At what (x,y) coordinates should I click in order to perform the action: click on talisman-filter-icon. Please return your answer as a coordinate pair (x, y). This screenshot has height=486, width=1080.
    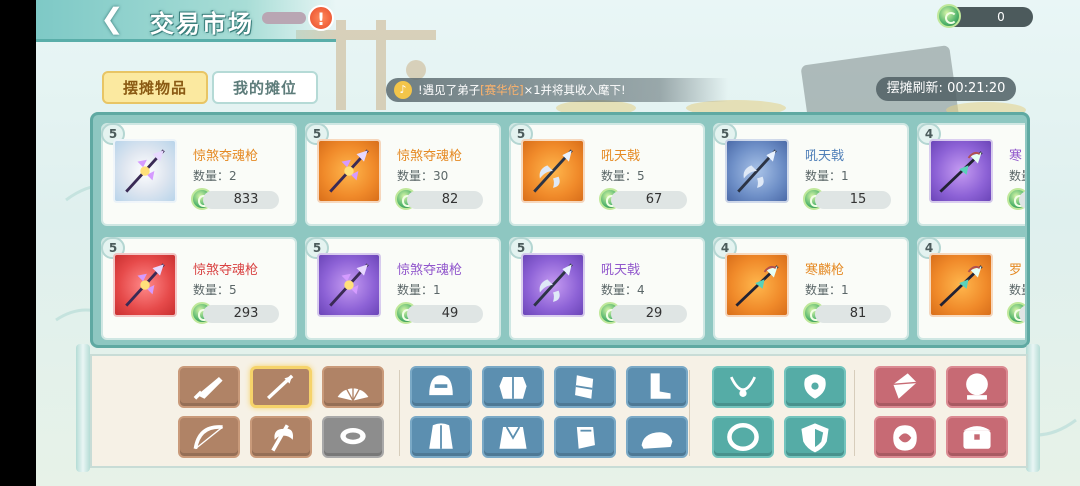
    Looking at the image, I should click on (905, 437).